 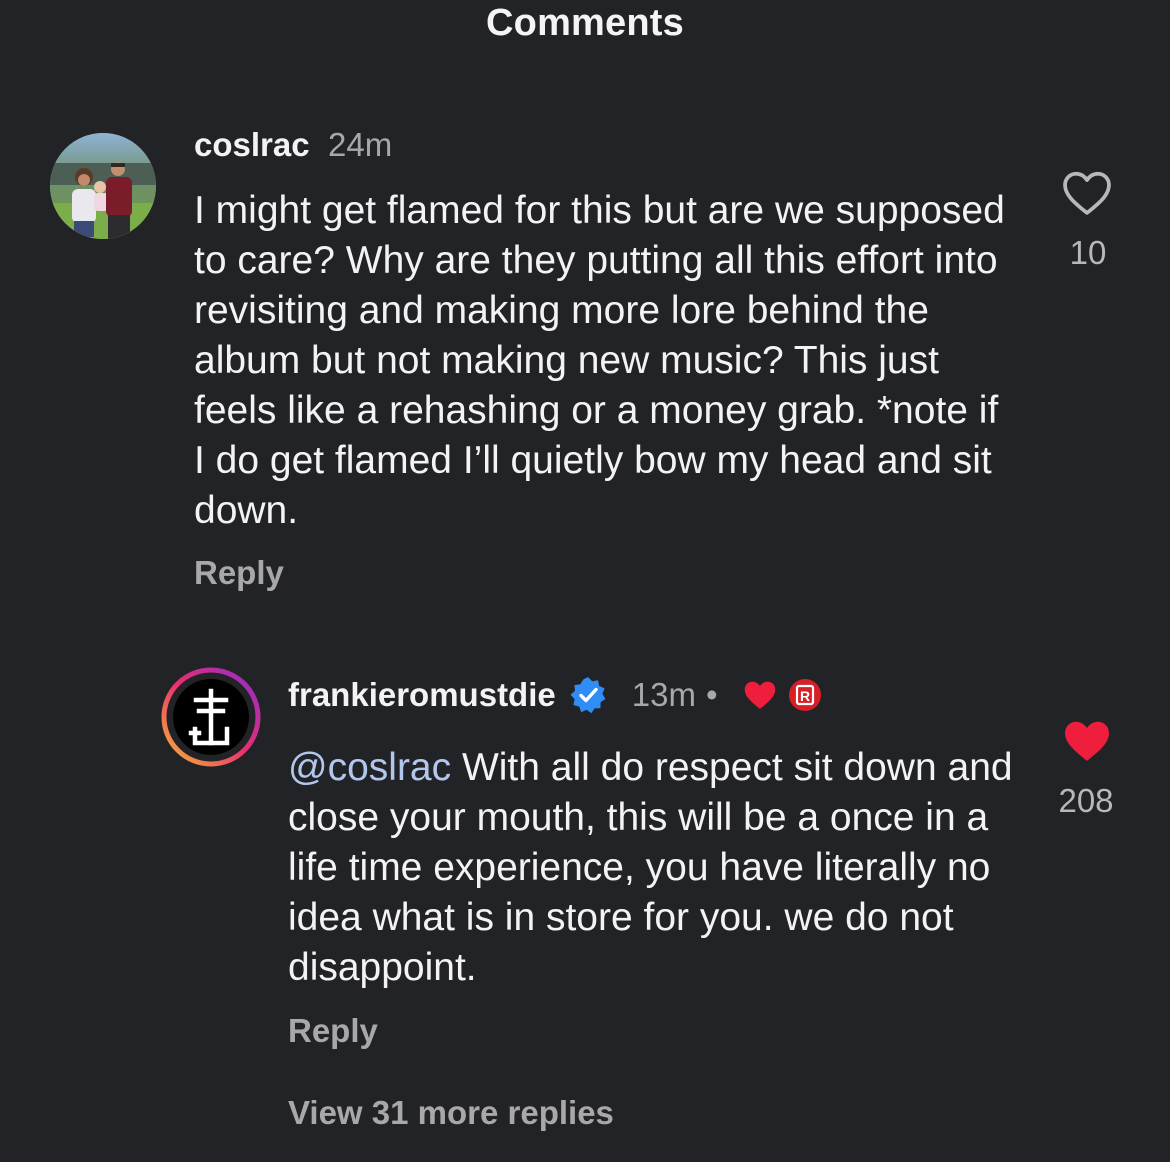 I want to click on comment-time: 24m, so click(x=360, y=144).